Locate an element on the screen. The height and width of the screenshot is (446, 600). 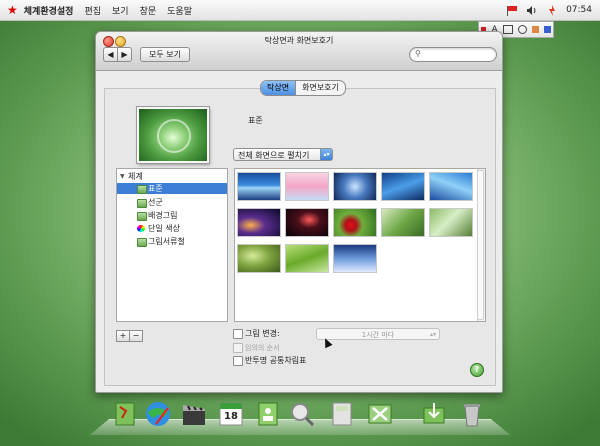
volume-icon is located at coordinates (532, 10).